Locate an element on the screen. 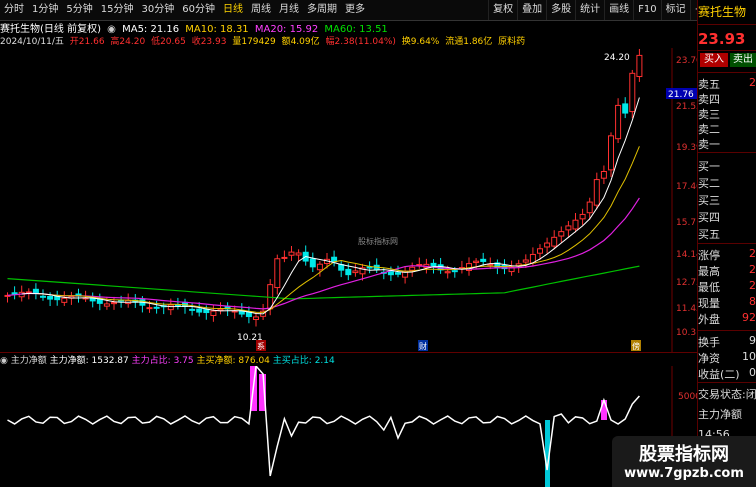 This screenshot has height=487, width=756. period-tab-5: 60分钟 is located at coordinates (198, 10).